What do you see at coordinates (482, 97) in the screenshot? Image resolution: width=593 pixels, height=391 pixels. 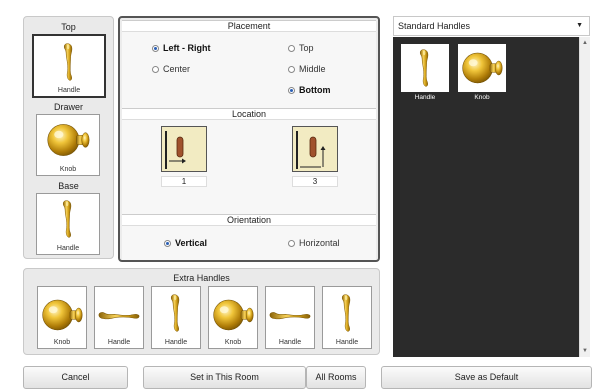 I see `library-tile-caption: Knob` at bounding box center [482, 97].